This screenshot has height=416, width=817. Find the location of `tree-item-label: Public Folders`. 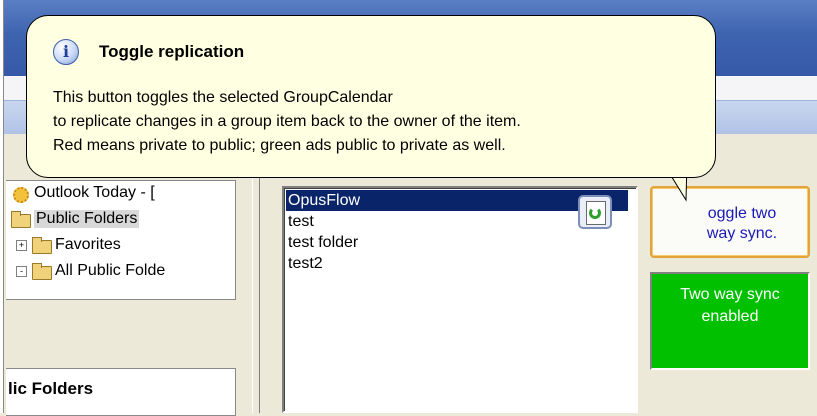

tree-item-label: Public Folders is located at coordinates (87, 219).